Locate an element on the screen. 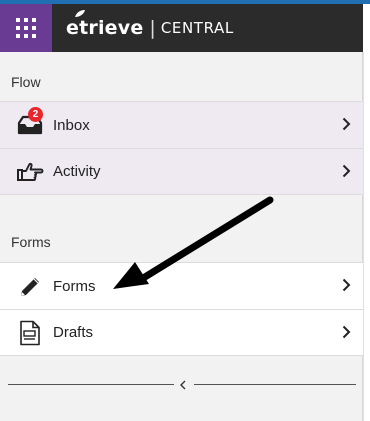 This screenshot has height=421, width=370. brand-logo: etrieve | CENTRAL is located at coordinates (150, 24).